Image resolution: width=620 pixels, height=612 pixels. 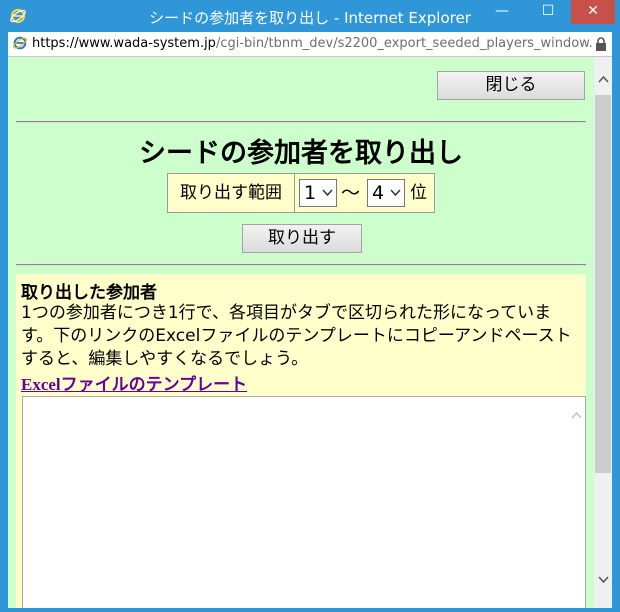 I want to click on url-host: https://www.wada-system.jp, so click(x=124, y=43).